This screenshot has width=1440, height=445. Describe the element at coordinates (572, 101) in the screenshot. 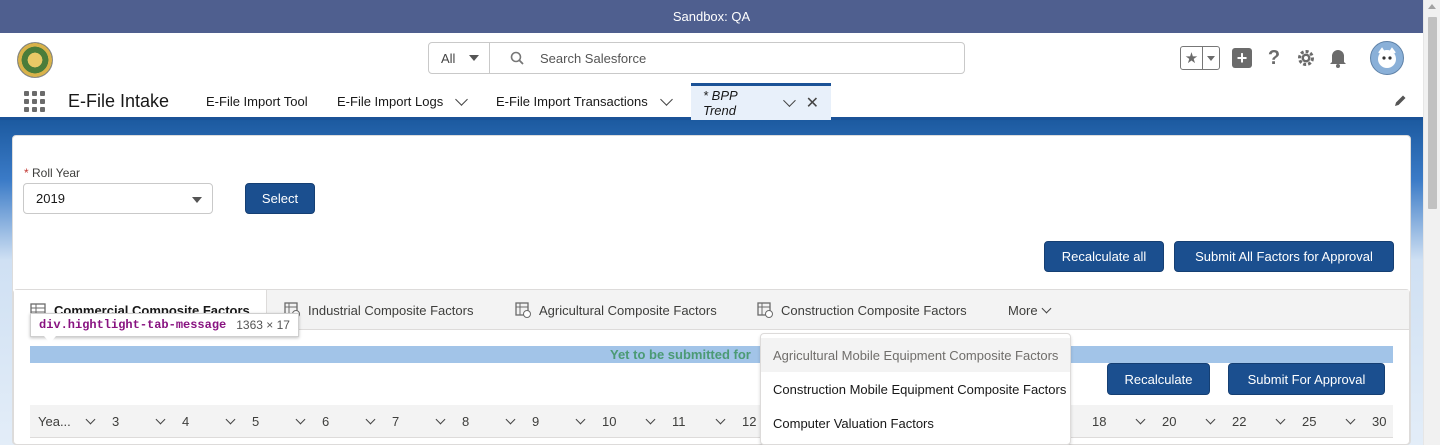

I see `nav-item-label: E-File Import Transactions` at that location.